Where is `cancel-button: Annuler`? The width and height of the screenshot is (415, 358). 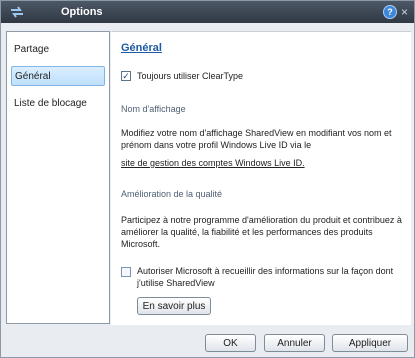 cancel-button: Annuler is located at coordinates (294, 343).